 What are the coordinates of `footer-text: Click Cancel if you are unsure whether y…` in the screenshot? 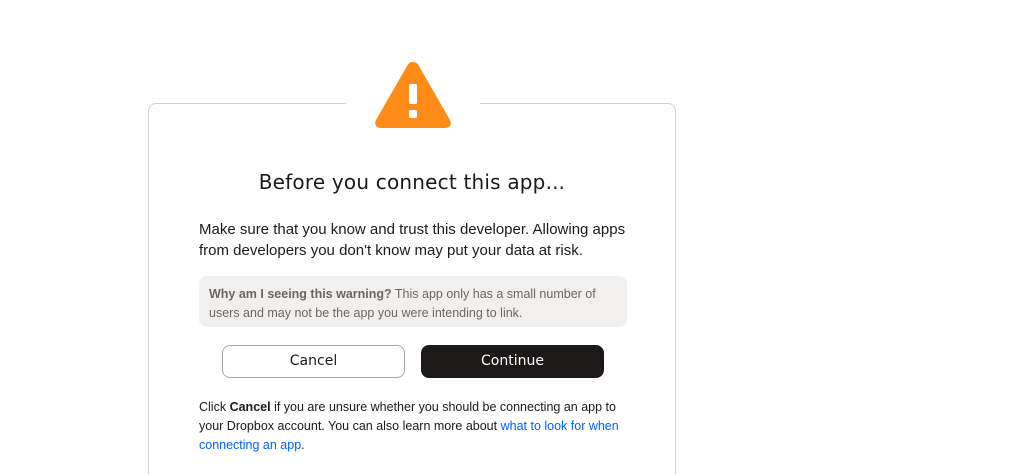 It's located at (419, 426).